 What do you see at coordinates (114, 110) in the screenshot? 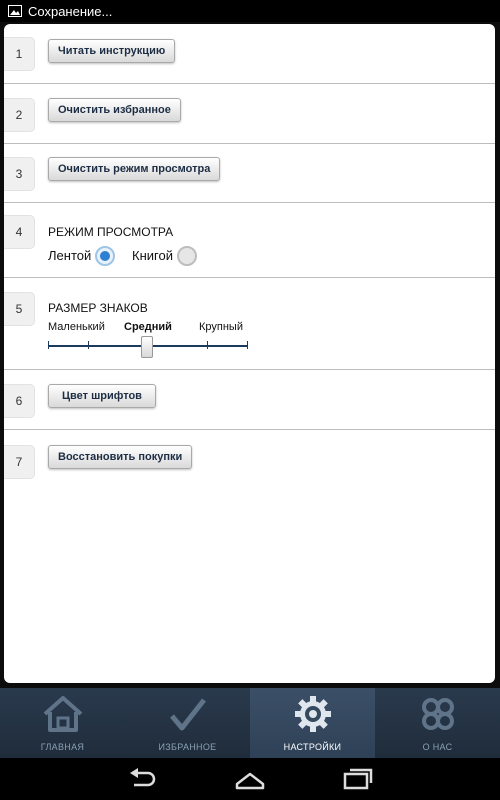
I see `clear-favorites-button: Очистить избранное` at bounding box center [114, 110].